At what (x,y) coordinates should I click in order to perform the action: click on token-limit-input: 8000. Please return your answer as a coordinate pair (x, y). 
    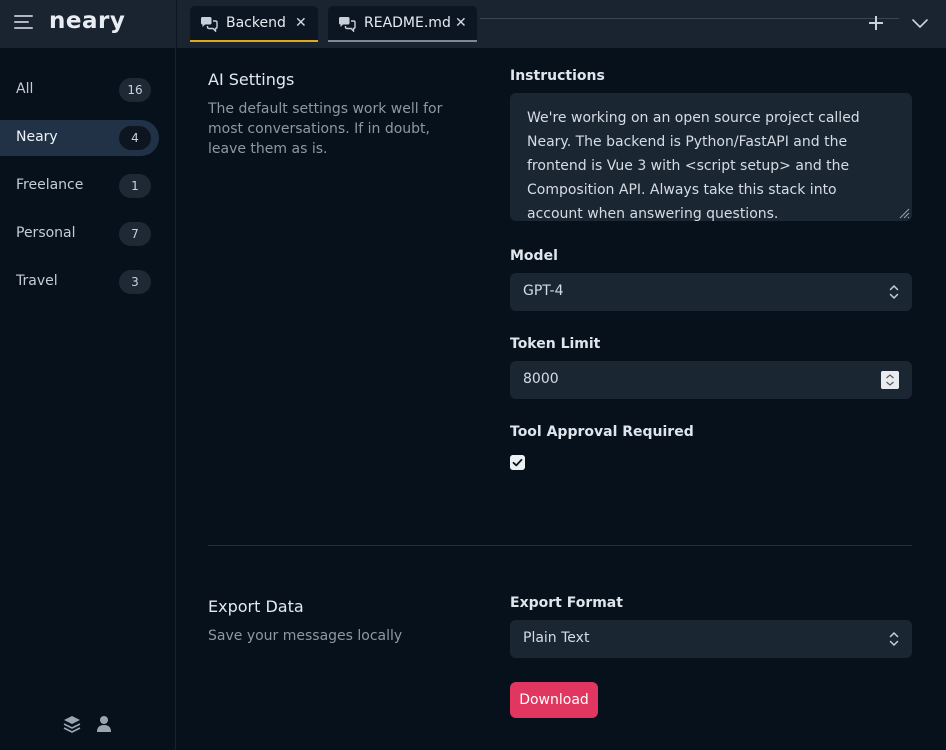
    Looking at the image, I should click on (711, 380).